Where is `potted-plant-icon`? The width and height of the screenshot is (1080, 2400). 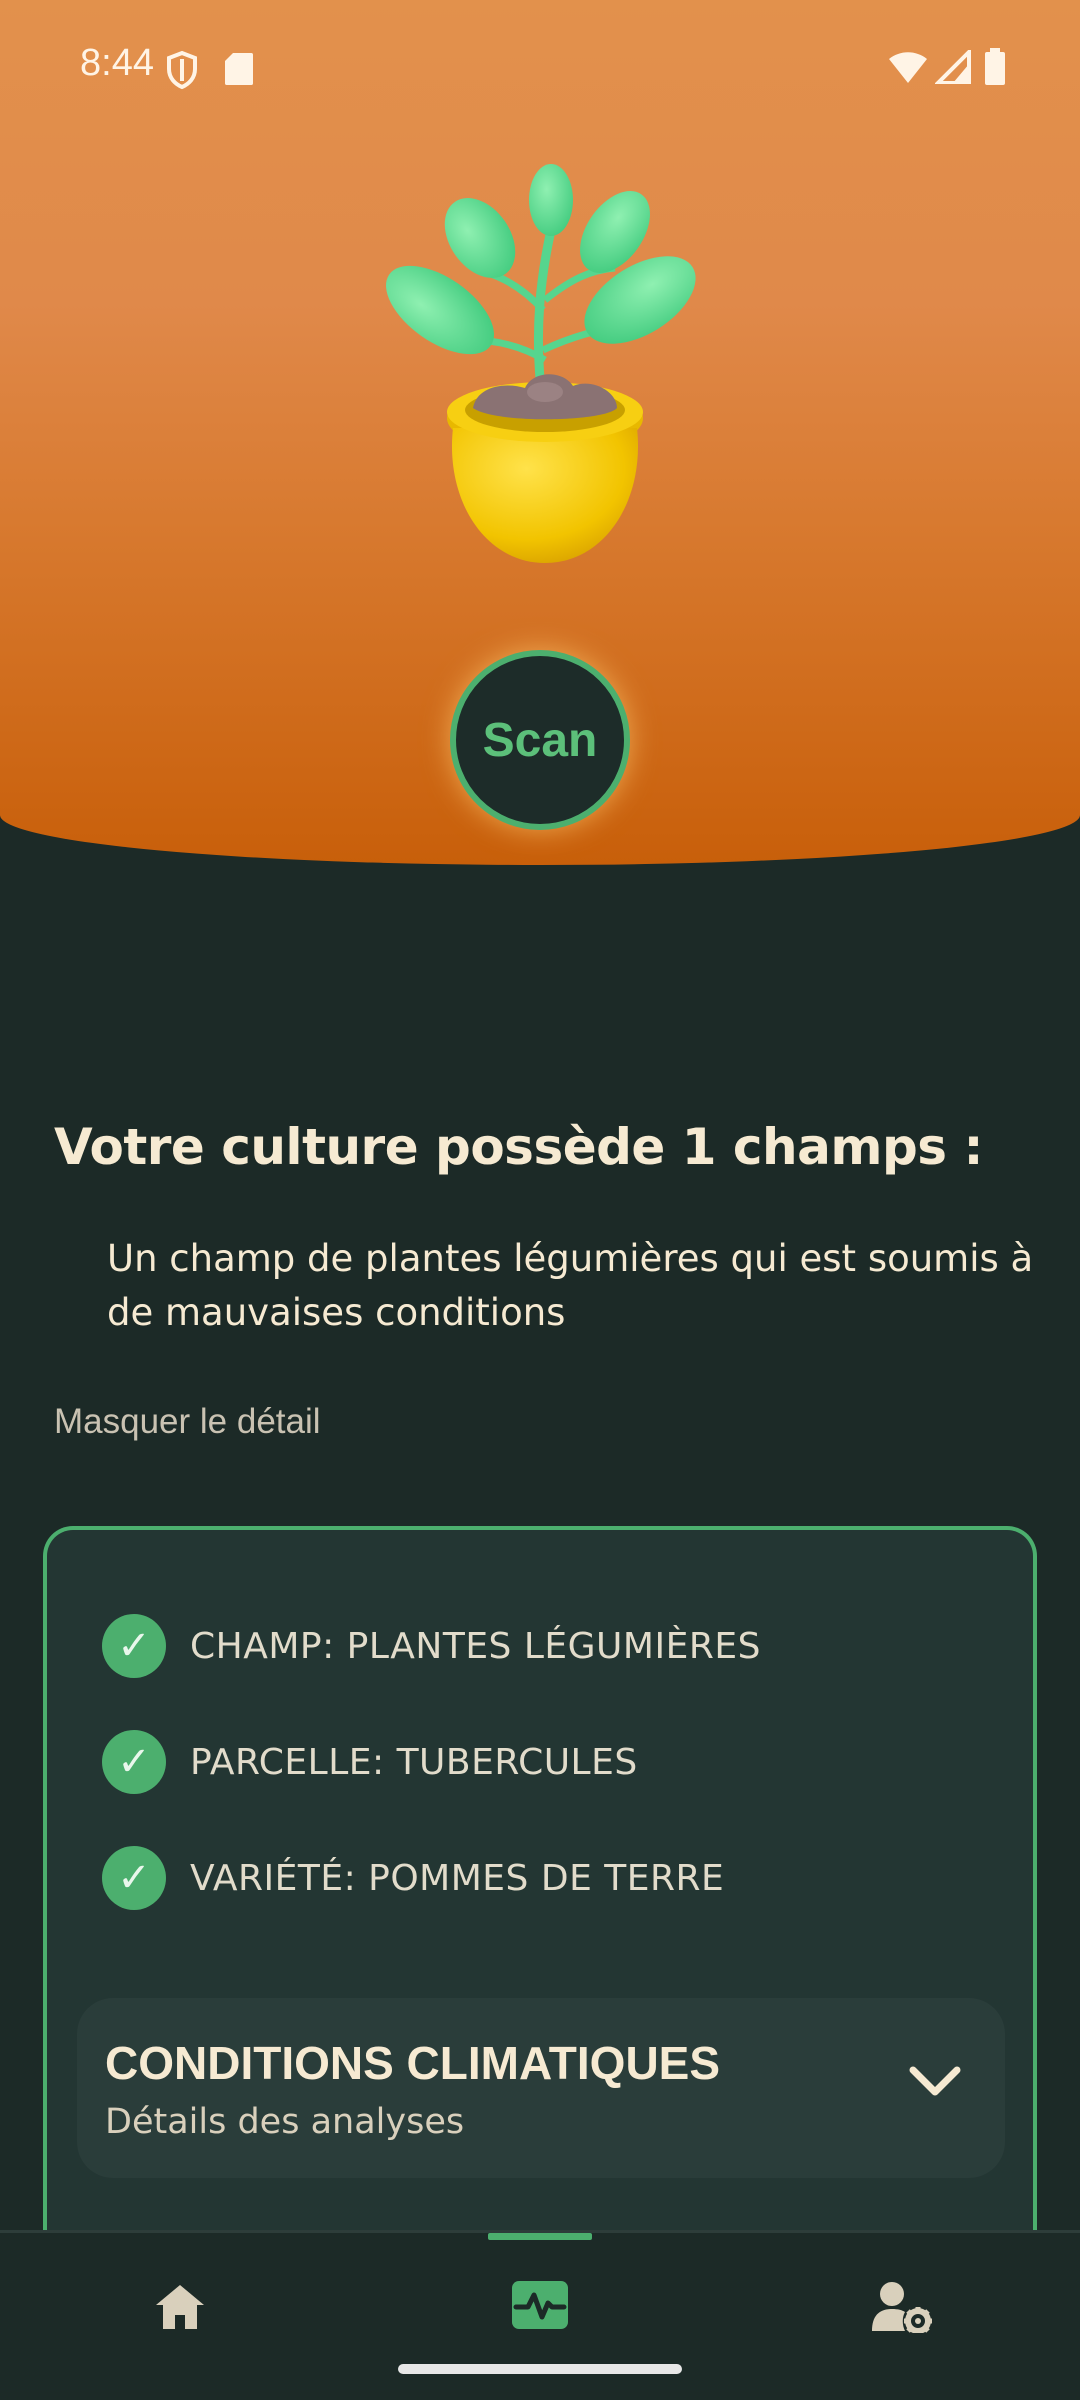
potted-plant-icon is located at coordinates (540, 363).